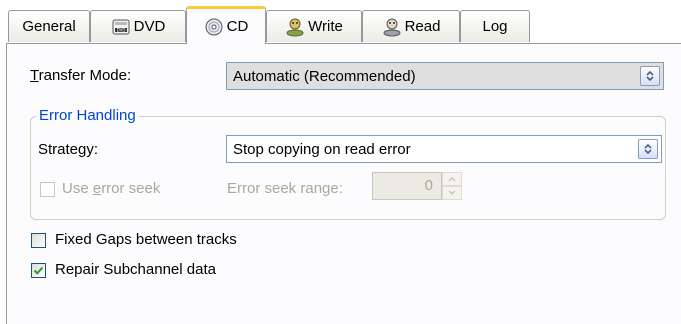 Image resolution: width=681 pixels, height=324 pixels. Describe the element at coordinates (146, 239) in the screenshot. I see `fixed-gaps-label: Fixed Gaps between tracks` at that location.